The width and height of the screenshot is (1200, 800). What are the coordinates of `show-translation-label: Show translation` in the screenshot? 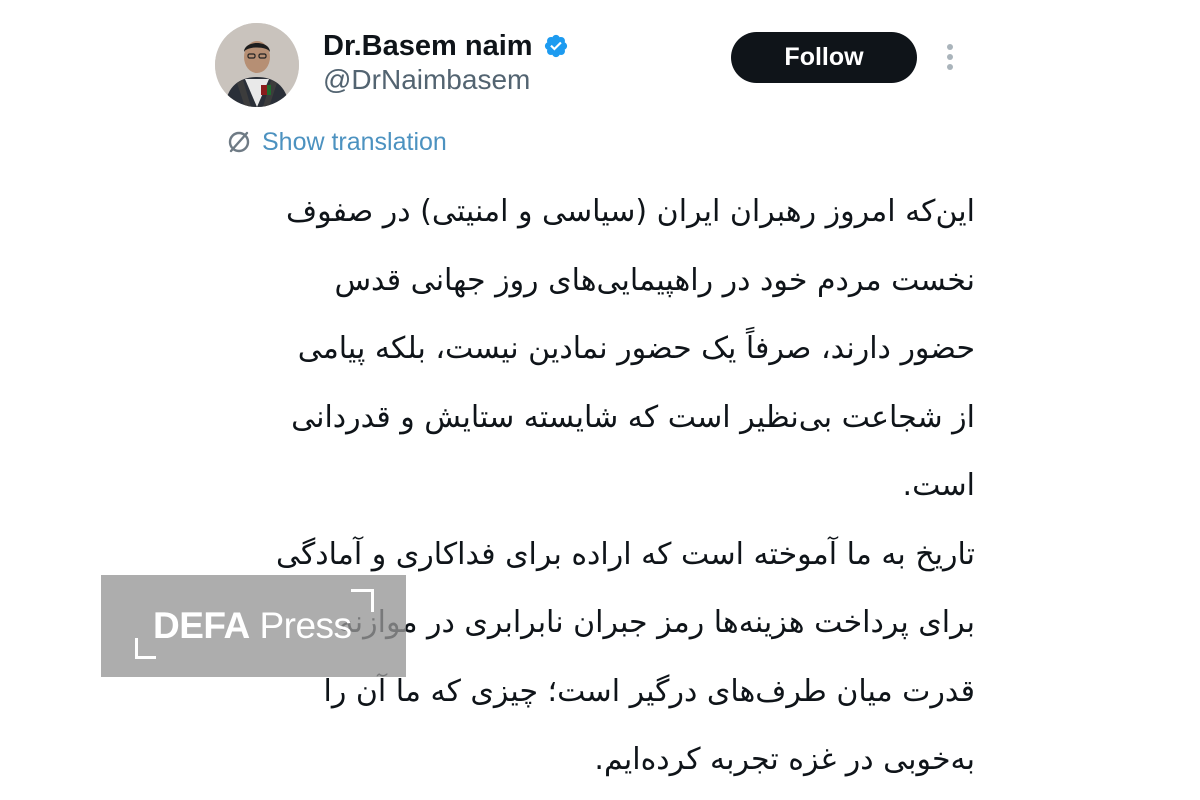 It's located at (354, 142).